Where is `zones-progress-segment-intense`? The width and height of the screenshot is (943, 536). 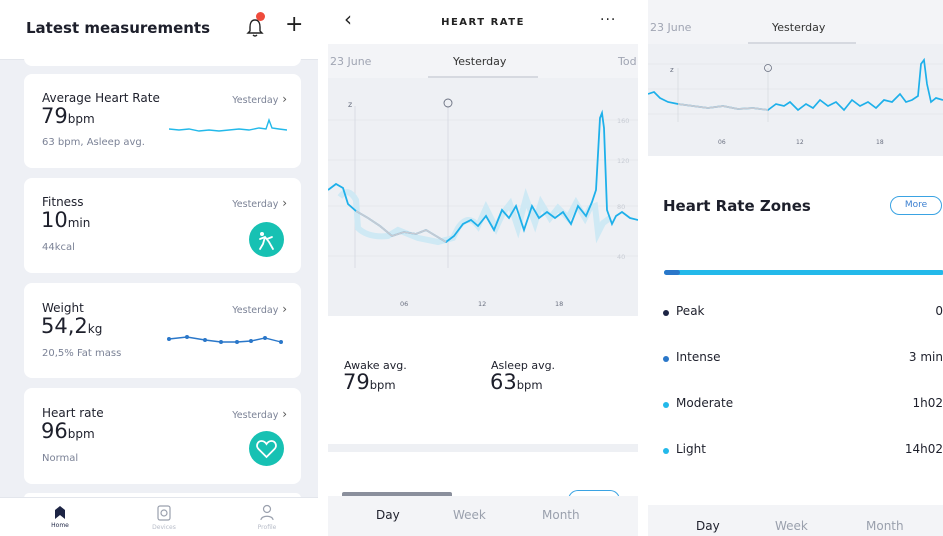
zones-progress-segment-intense is located at coordinates (672, 272).